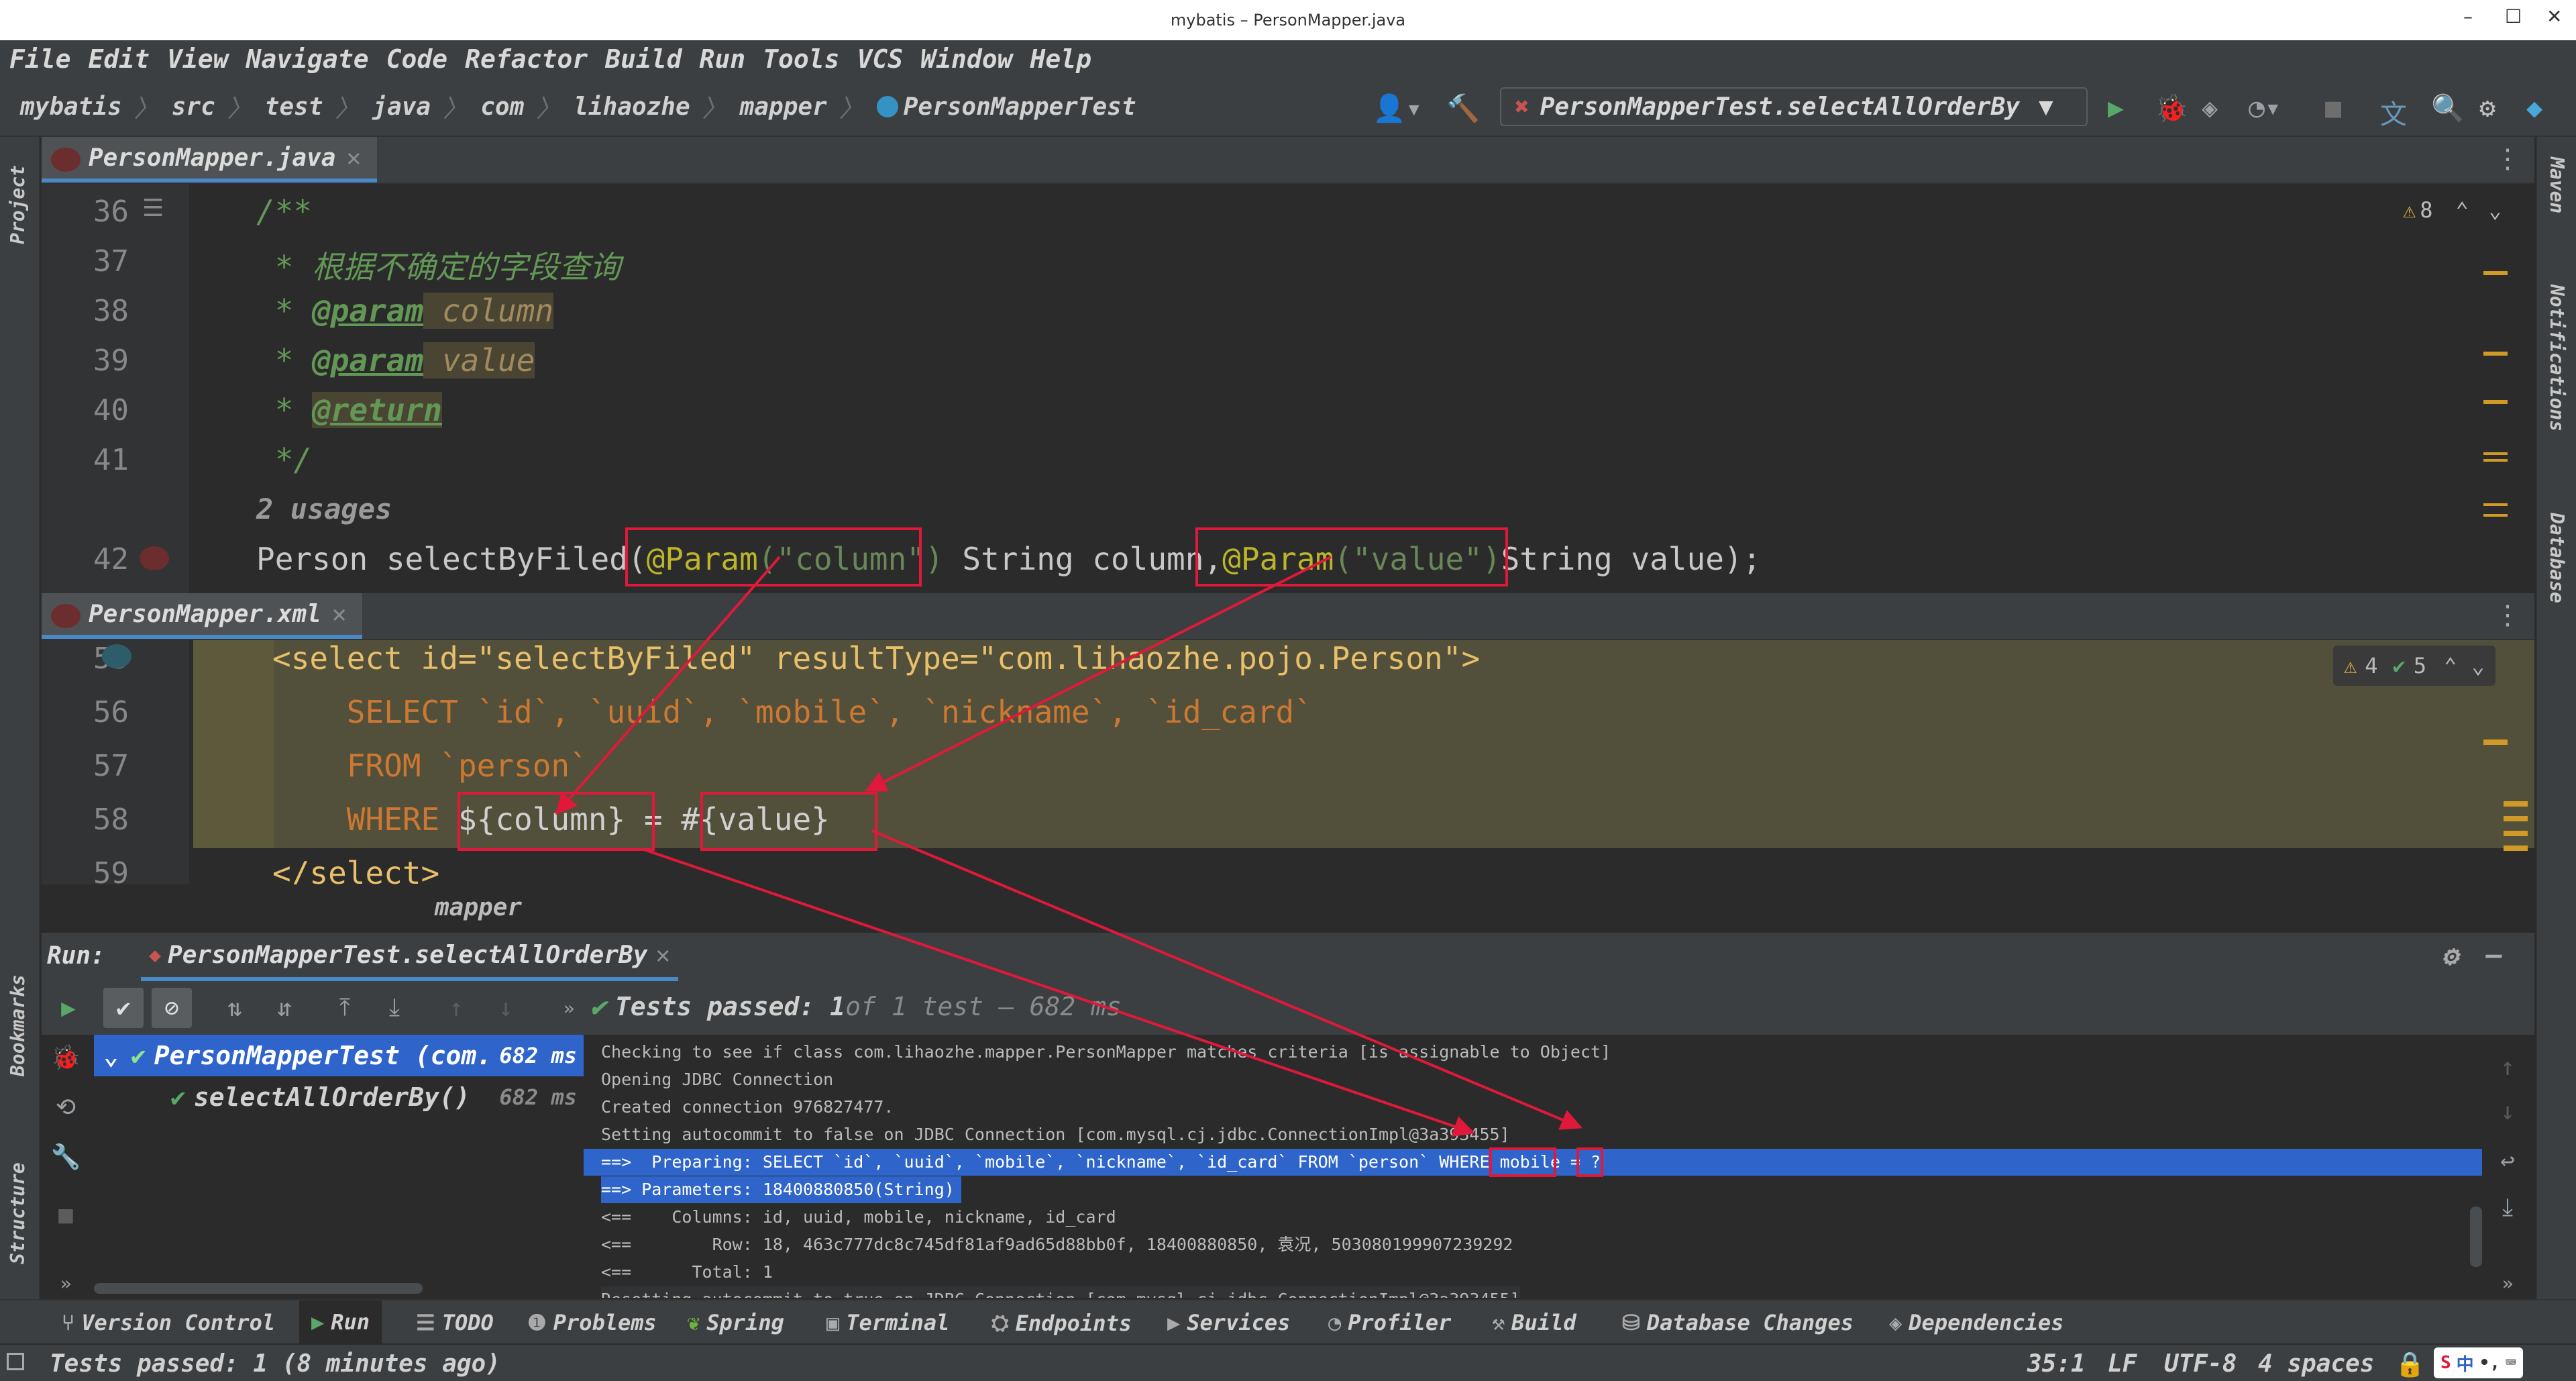 This screenshot has height=1381, width=2576. Describe the element at coordinates (456, 1008) in the screenshot. I see `previous-failed-icon: ↑` at that location.